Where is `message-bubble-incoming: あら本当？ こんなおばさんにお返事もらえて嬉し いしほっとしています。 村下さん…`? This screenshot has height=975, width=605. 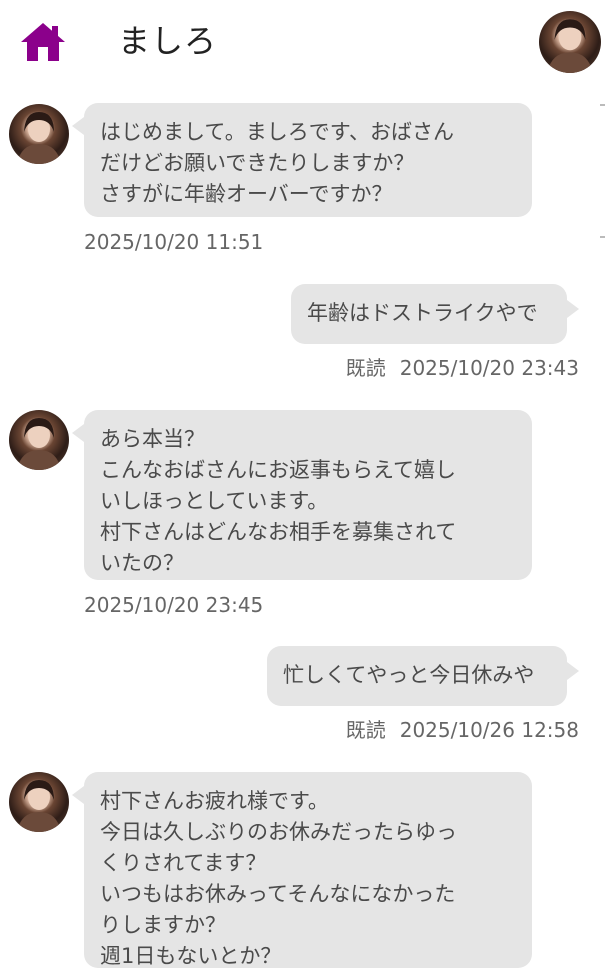 message-bubble-incoming: あら本当？ こんなおばさんにお返事もらえて嬉し いしほっとしています。 村下さん… is located at coordinates (302, 495).